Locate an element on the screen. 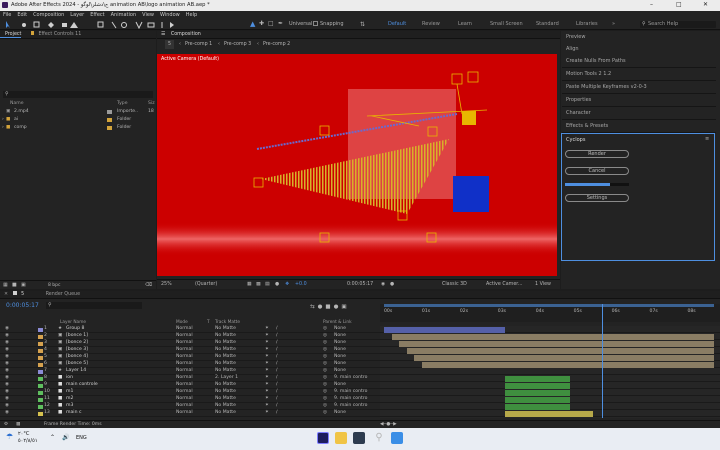  zoom-select: 25% is located at coordinates (166, 285).